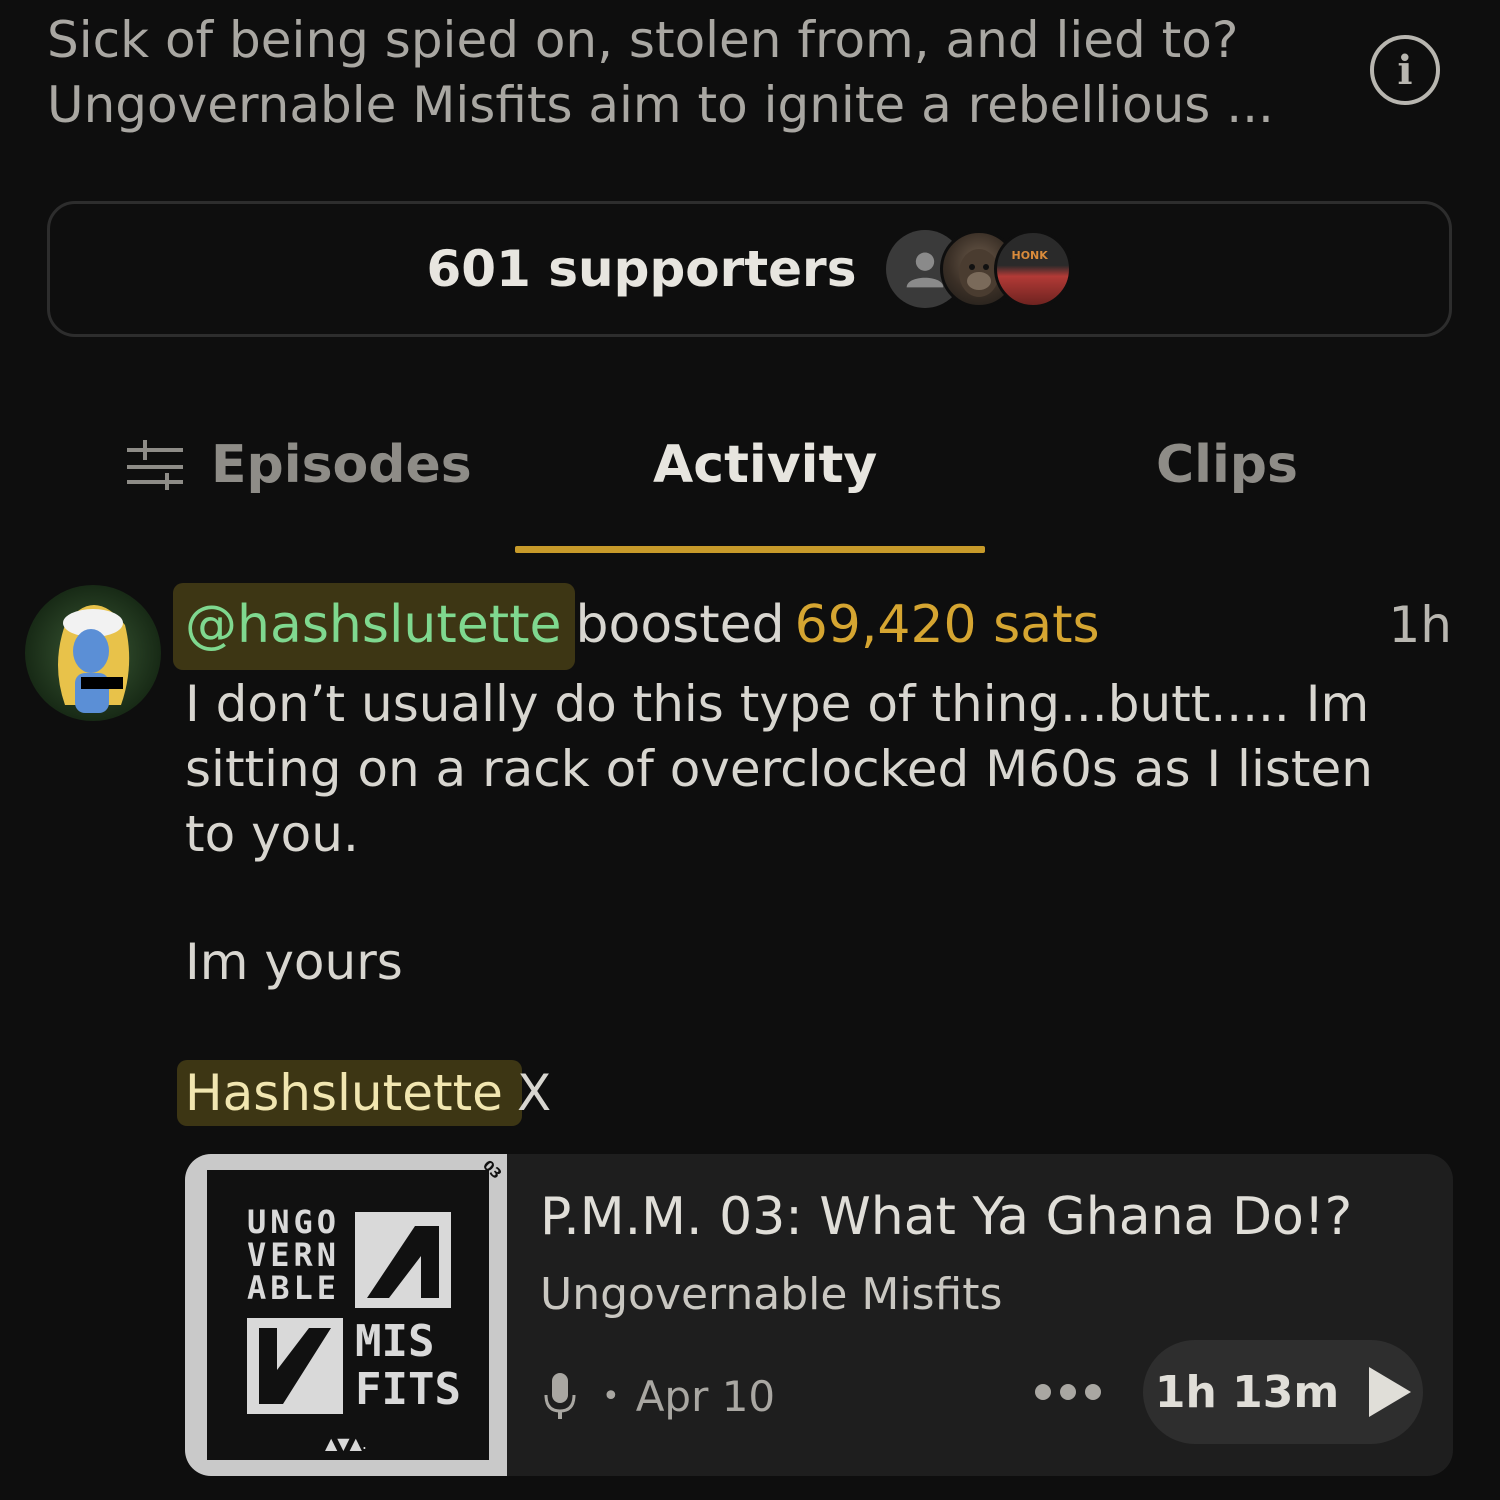  I want to click on filter-sliders-icon, so click(155, 465).